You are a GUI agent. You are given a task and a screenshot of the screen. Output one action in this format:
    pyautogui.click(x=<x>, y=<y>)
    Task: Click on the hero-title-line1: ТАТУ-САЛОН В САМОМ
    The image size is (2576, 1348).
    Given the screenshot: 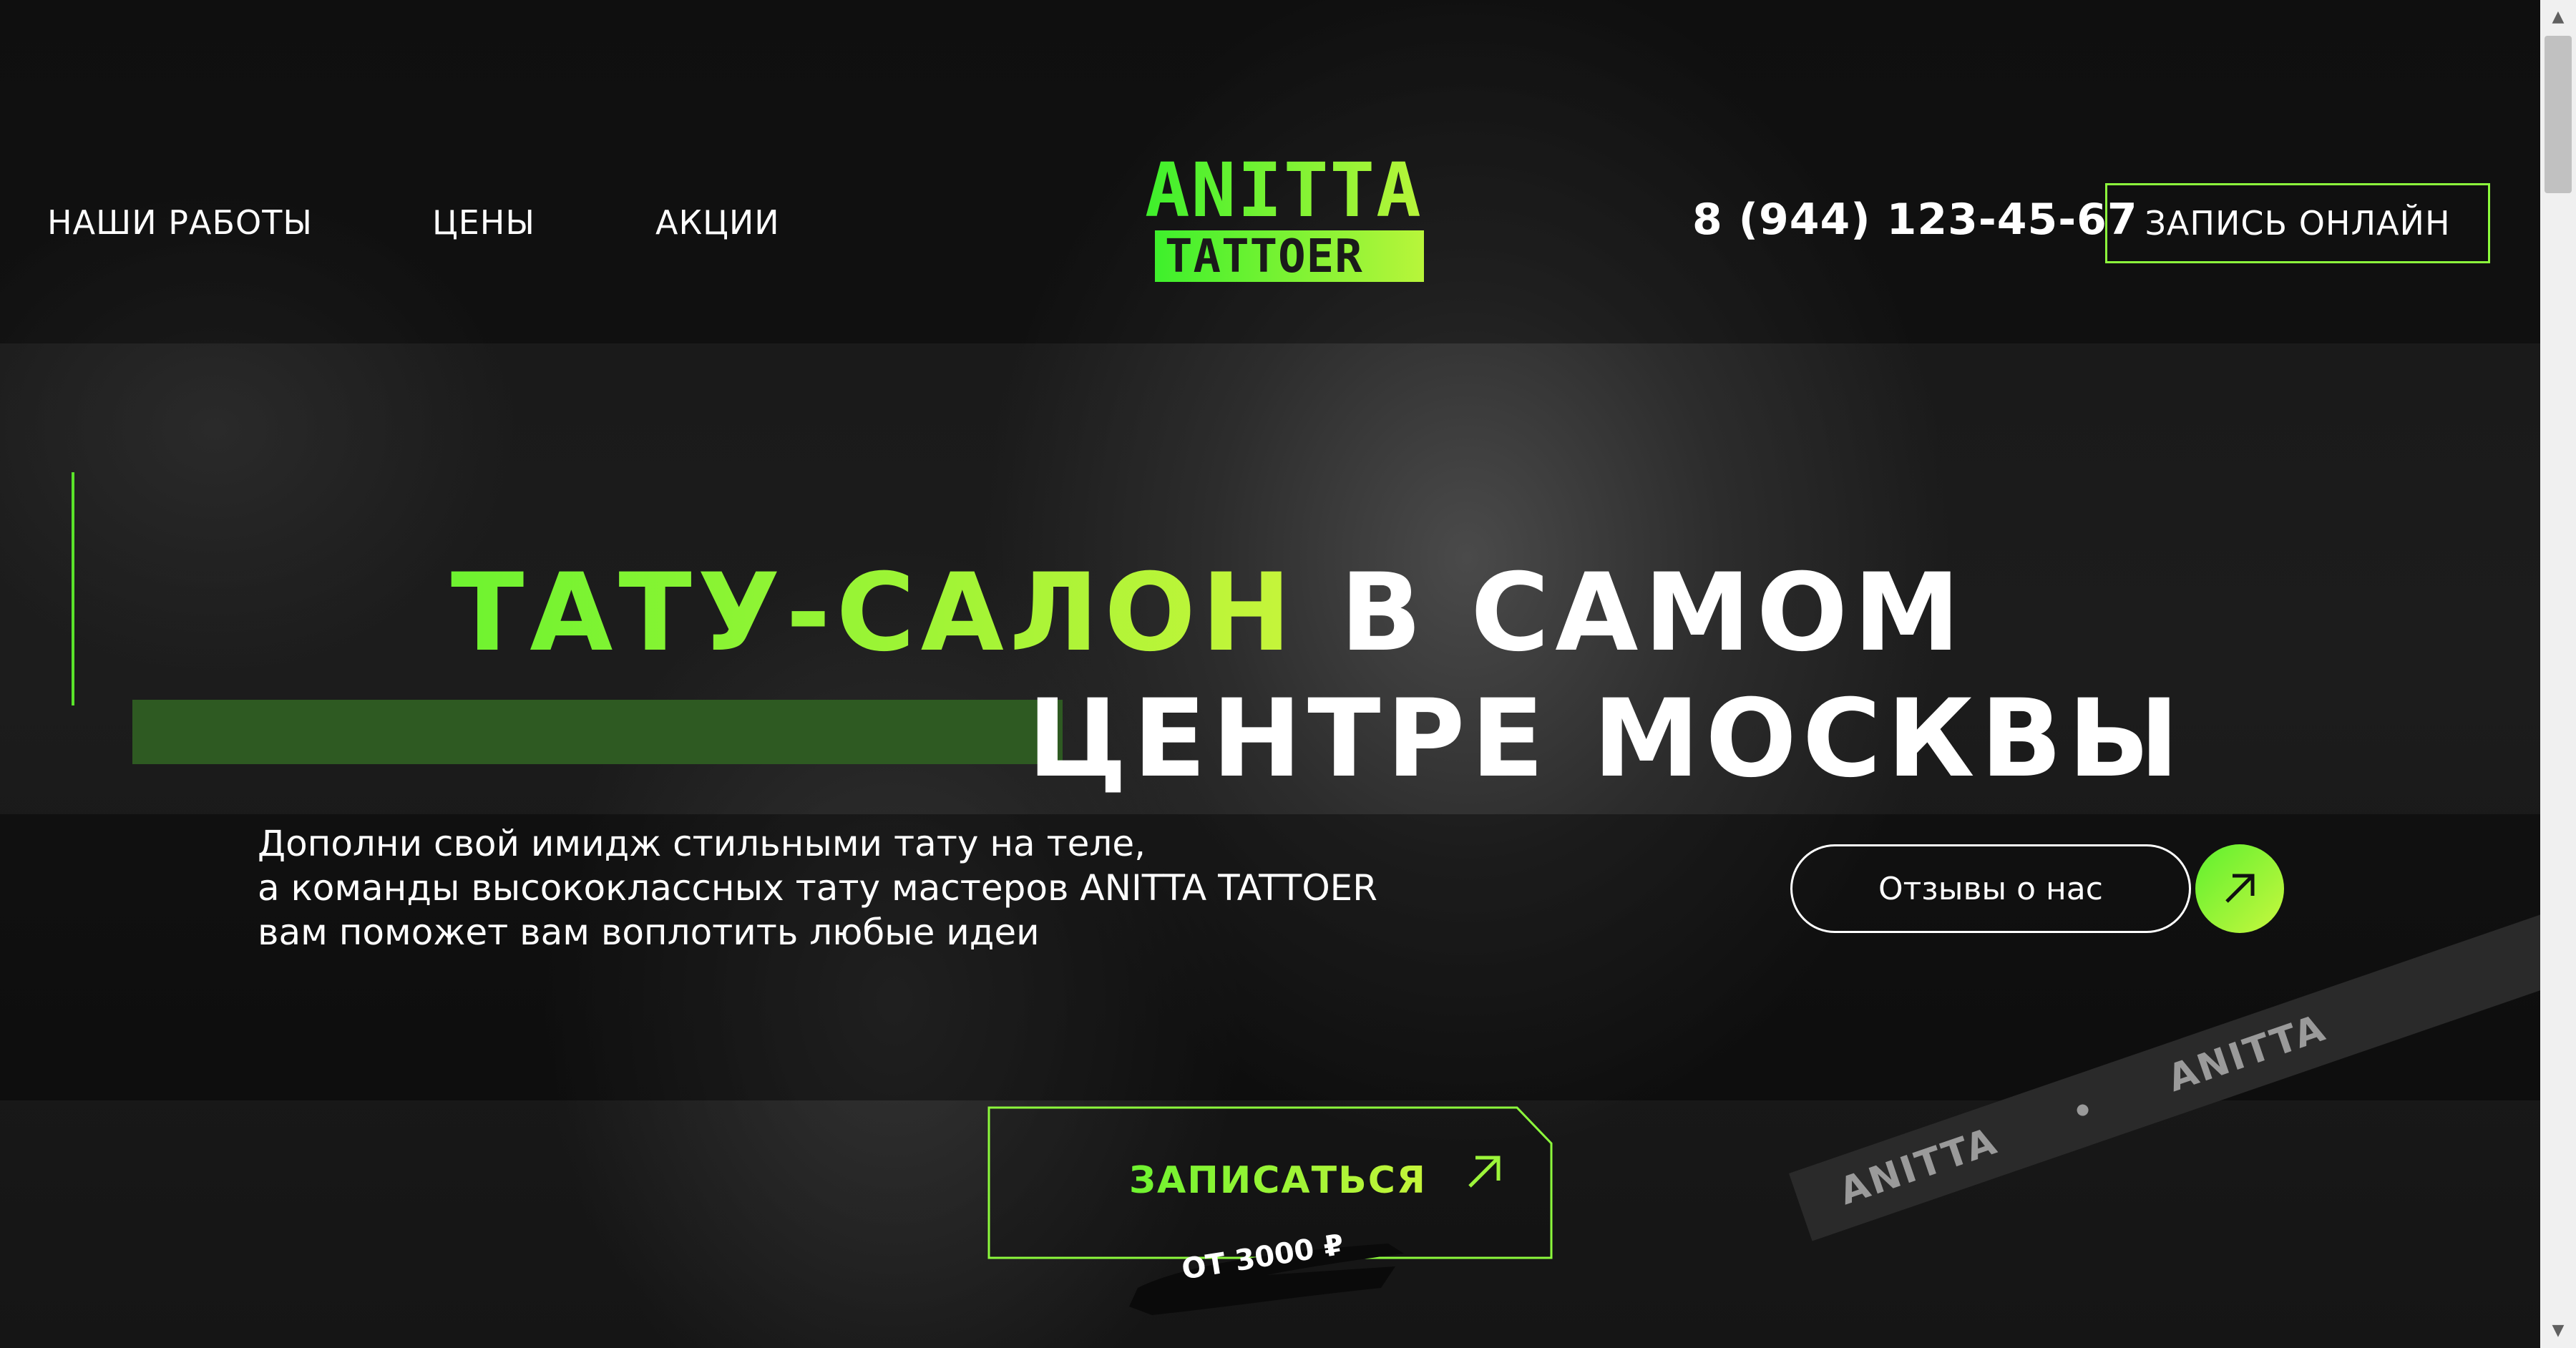 What is the action you would take?
    pyautogui.click(x=1208, y=613)
    